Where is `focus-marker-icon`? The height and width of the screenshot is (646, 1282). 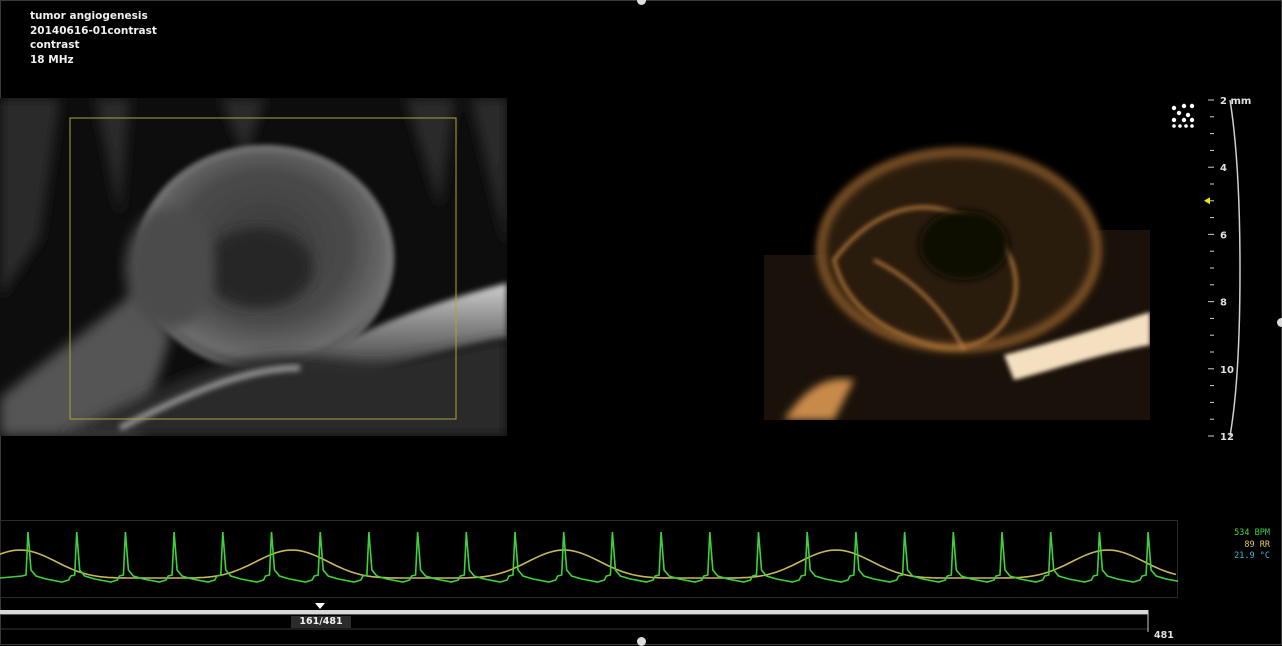 focus-marker-icon is located at coordinates (1207, 201).